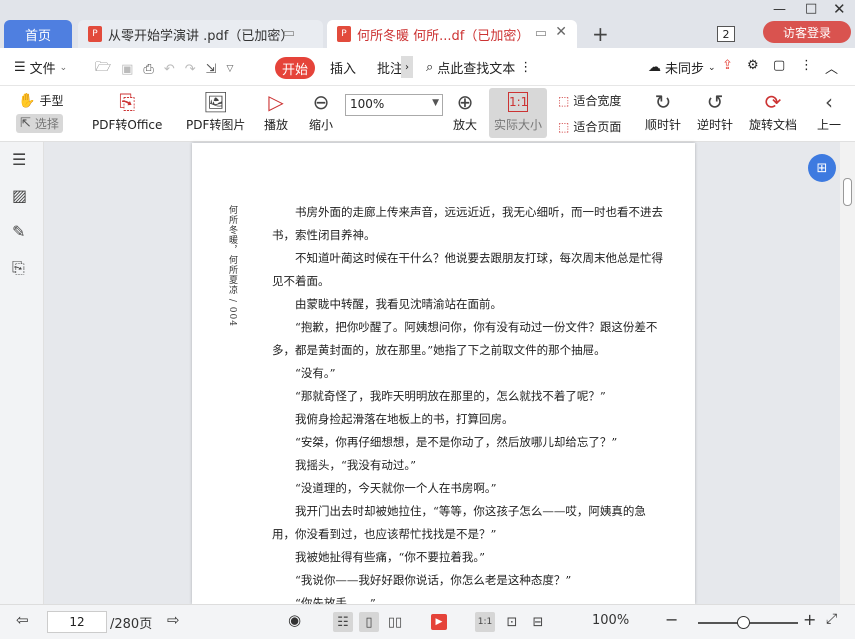 Image resolution: width=855 pixels, height=639 pixels. Describe the element at coordinates (518, 113) in the screenshot. I see `actual-size-button: 1:1 实际大小` at that location.